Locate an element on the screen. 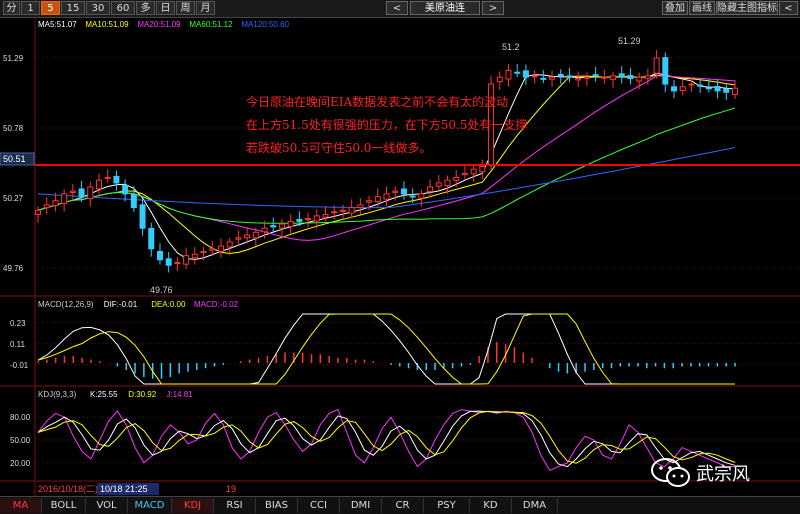 The image size is (800, 514). timeframe-1min: 1 is located at coordinates (30, 8).